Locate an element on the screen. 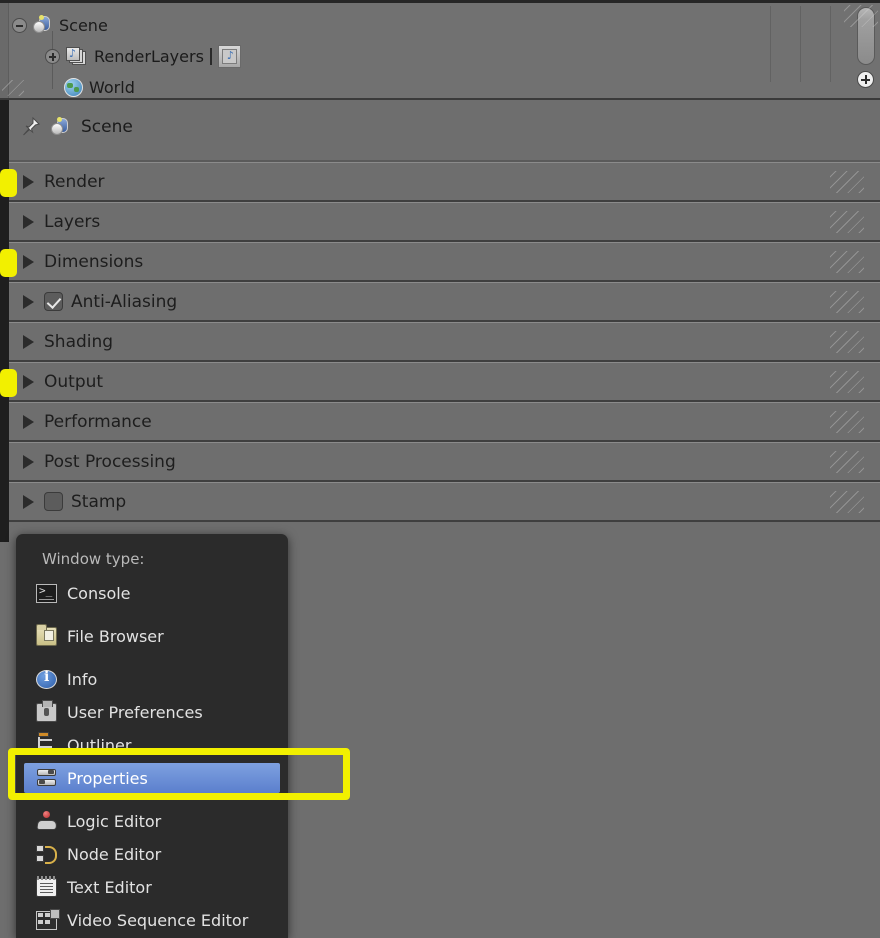 The height and width of the screenshot is (938, 880). outliner-row-renderlayers: ♪ RenderLayers ♪ is located at coordinates (143, 56).